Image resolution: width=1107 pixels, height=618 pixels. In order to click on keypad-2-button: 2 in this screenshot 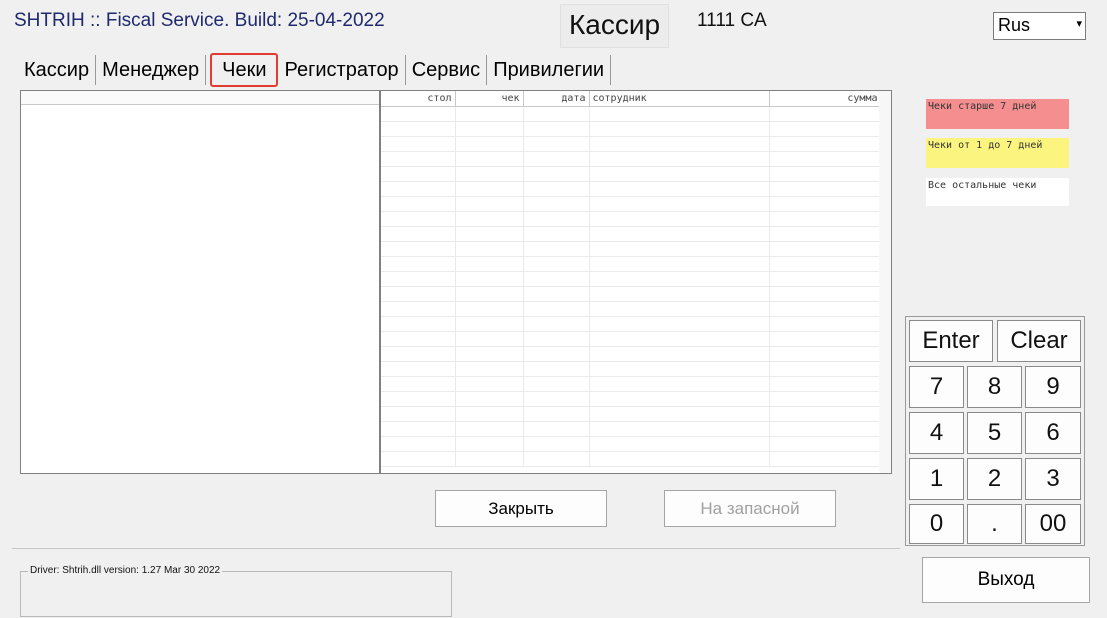, I will do `click(994, 479)`.